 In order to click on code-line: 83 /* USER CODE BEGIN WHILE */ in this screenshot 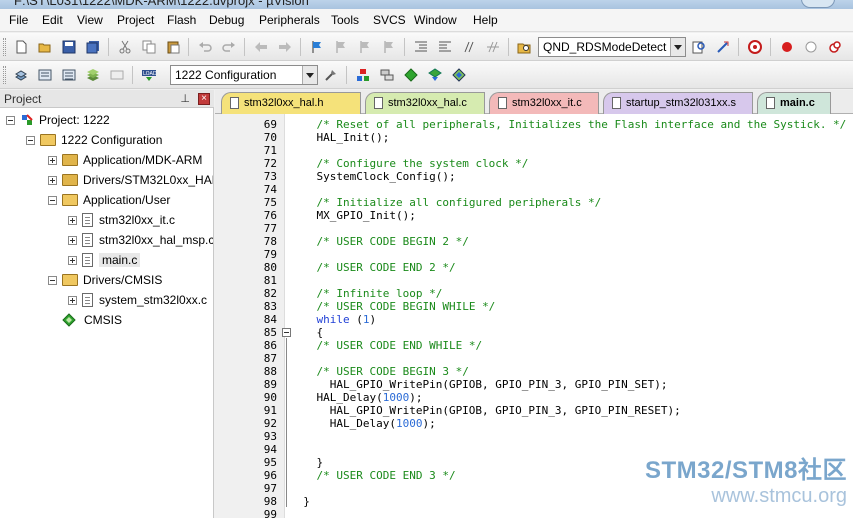, I will do `click(534, 306)`.